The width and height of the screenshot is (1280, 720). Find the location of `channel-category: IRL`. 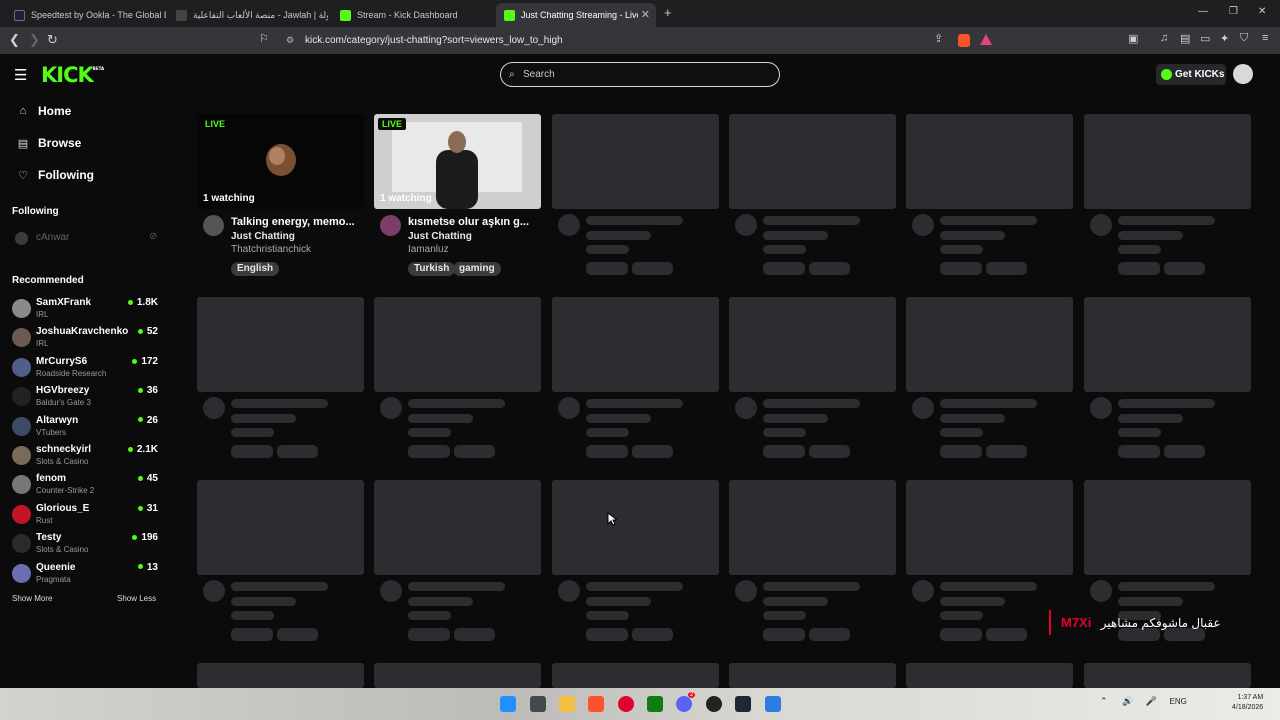

channel-category: IRL is located at coordinates (42, 344).